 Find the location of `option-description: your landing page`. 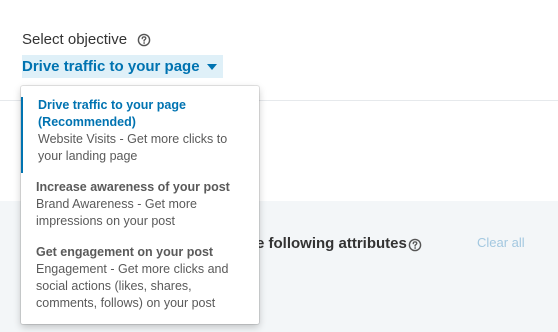

option-description: your landing page is located at coordinates (88, 156).